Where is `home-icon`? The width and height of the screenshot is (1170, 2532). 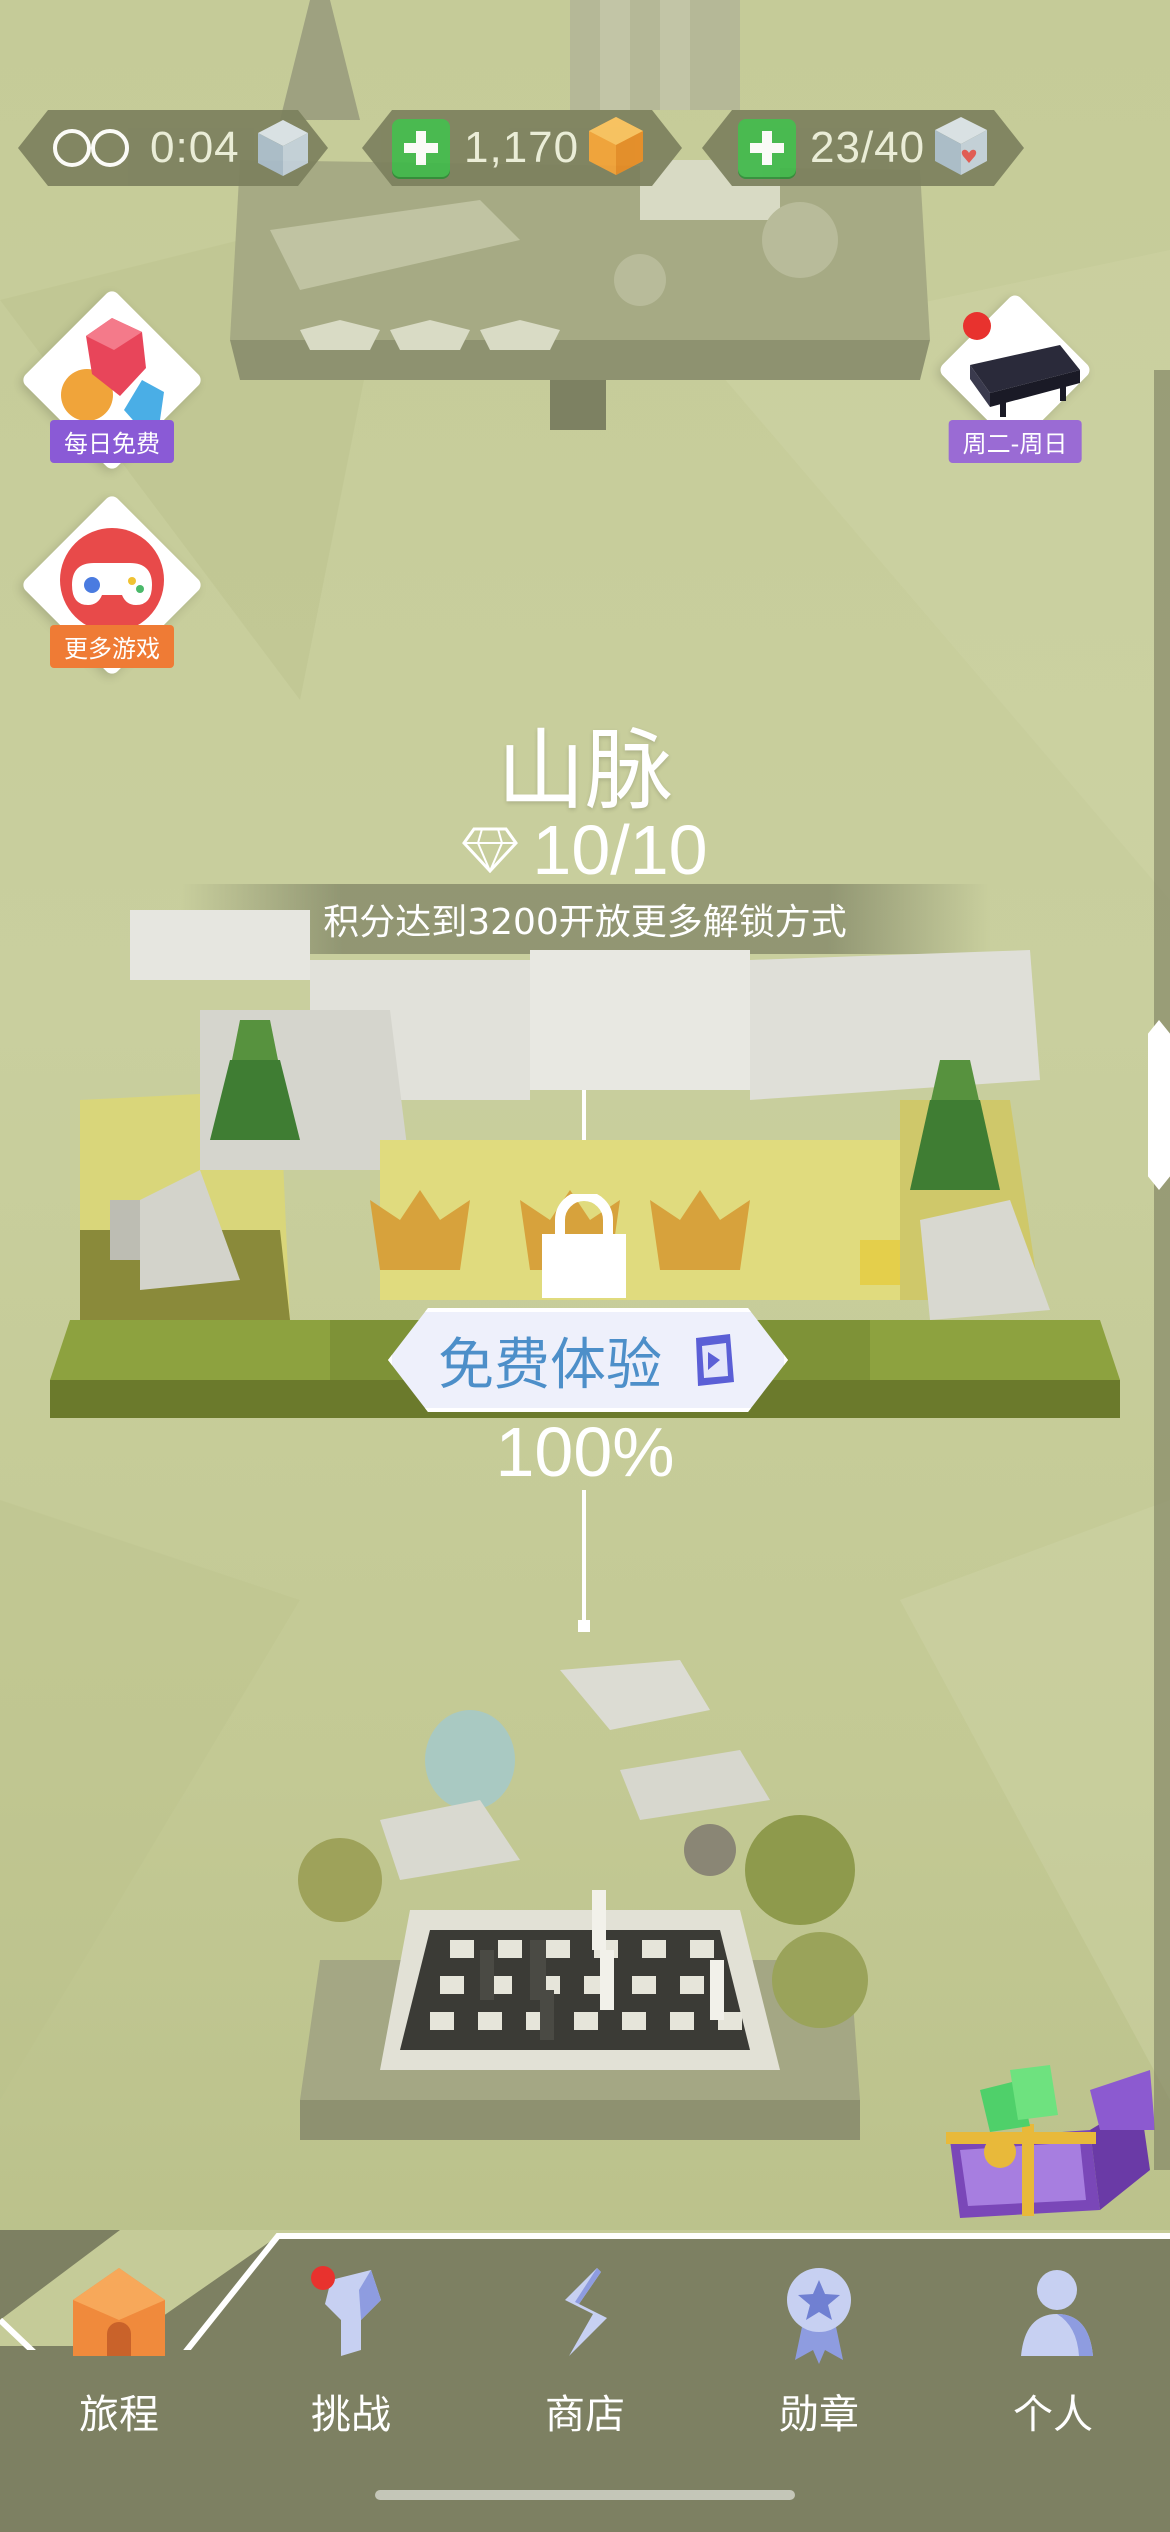
home-icon is located at coordinates (119, 2312).